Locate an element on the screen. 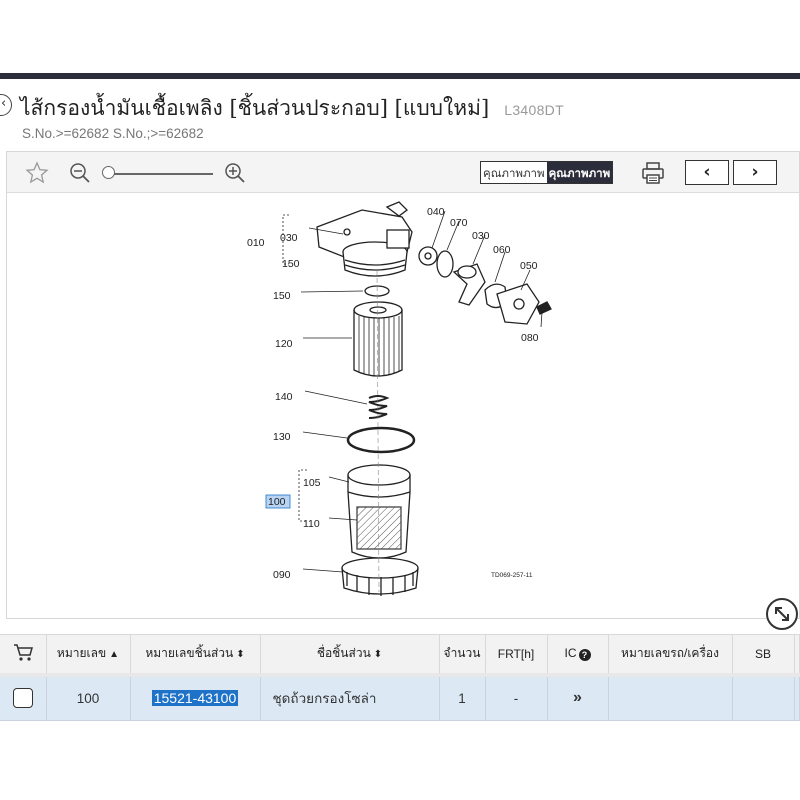 The height and width of the screenshot is (800, 800). col-machine-no: หมายเลขรถ/เครื่อง is located at coordinates (670, 655).